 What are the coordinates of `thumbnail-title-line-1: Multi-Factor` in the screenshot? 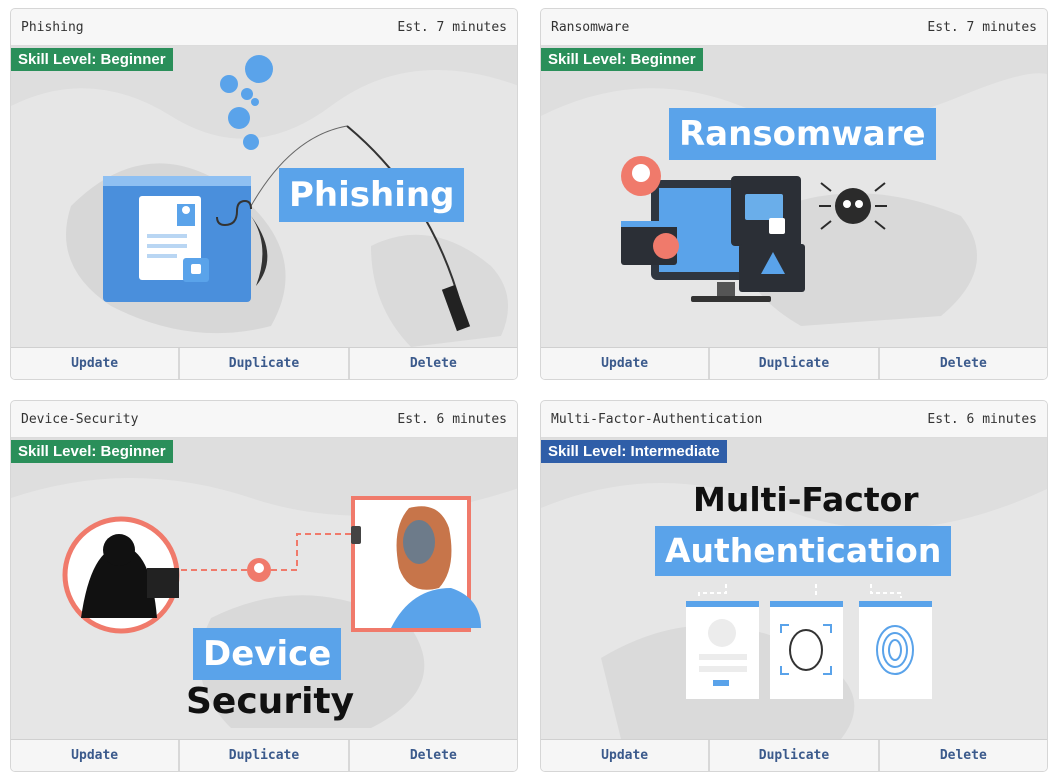 It's located at (806, 499).